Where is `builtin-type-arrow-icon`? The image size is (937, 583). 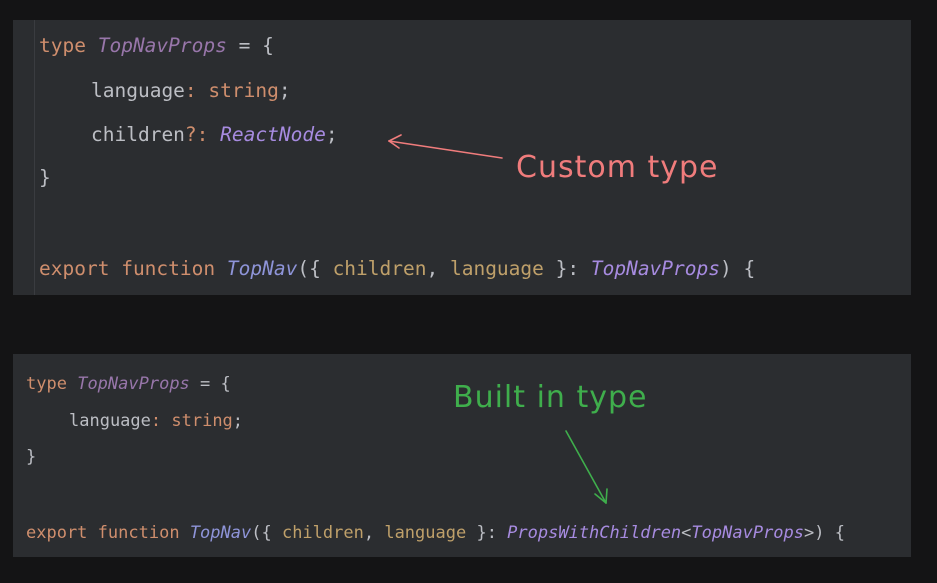 builtin-type-arrow-icon is located at coordinates (586, 467).